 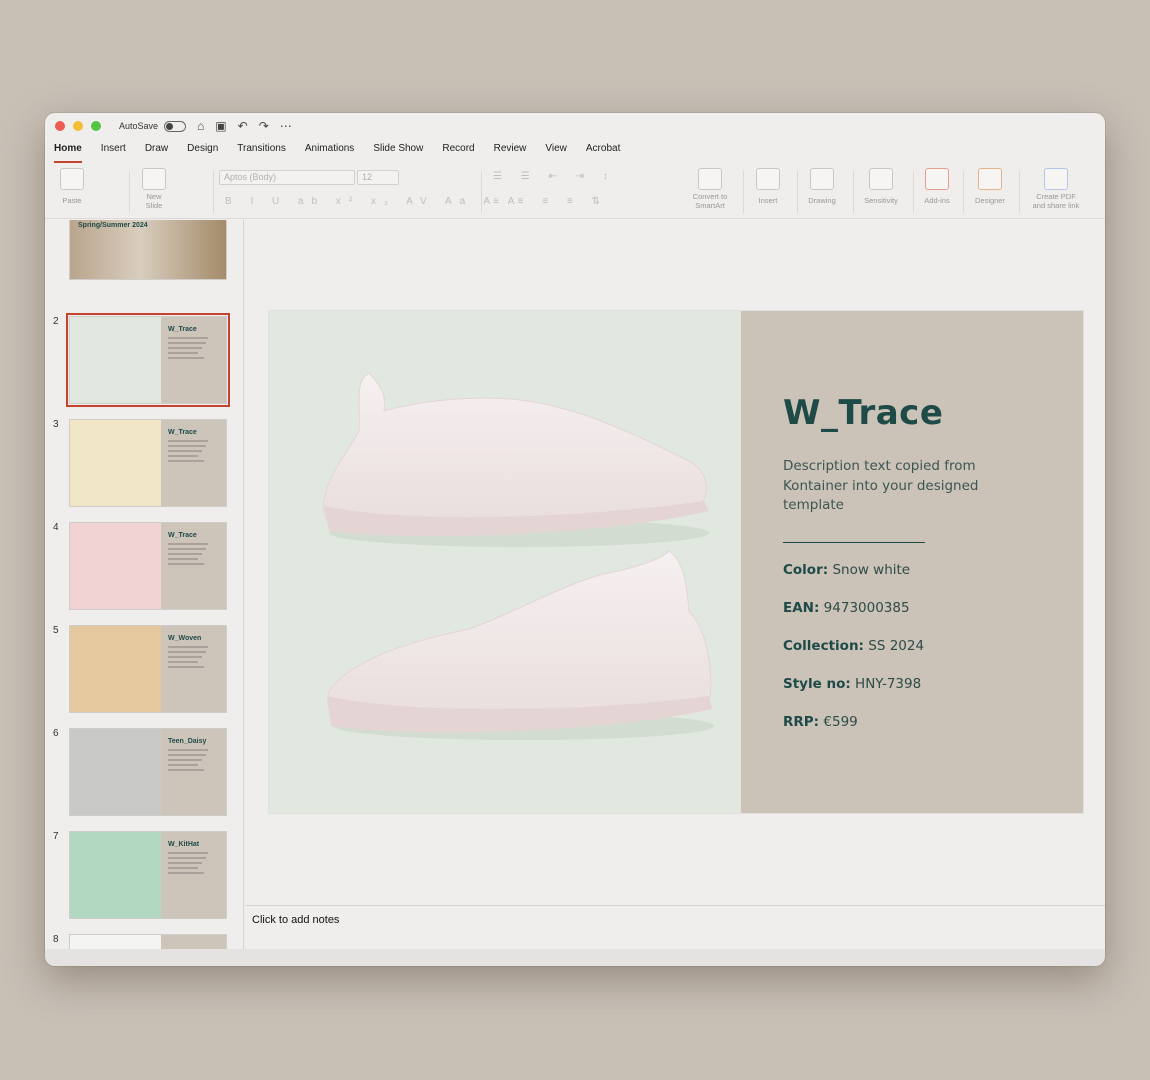 I want to click on create-pdf-button: Create PDF and share link, so click(x=1056, y=192).